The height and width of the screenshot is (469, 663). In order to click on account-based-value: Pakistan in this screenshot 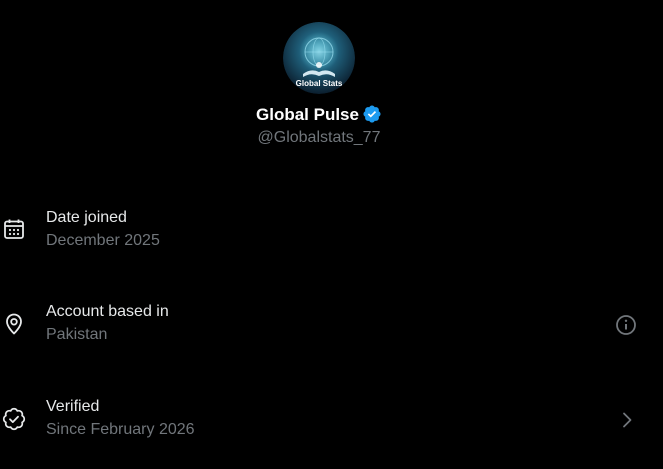, I will do `click(77, 334)`.